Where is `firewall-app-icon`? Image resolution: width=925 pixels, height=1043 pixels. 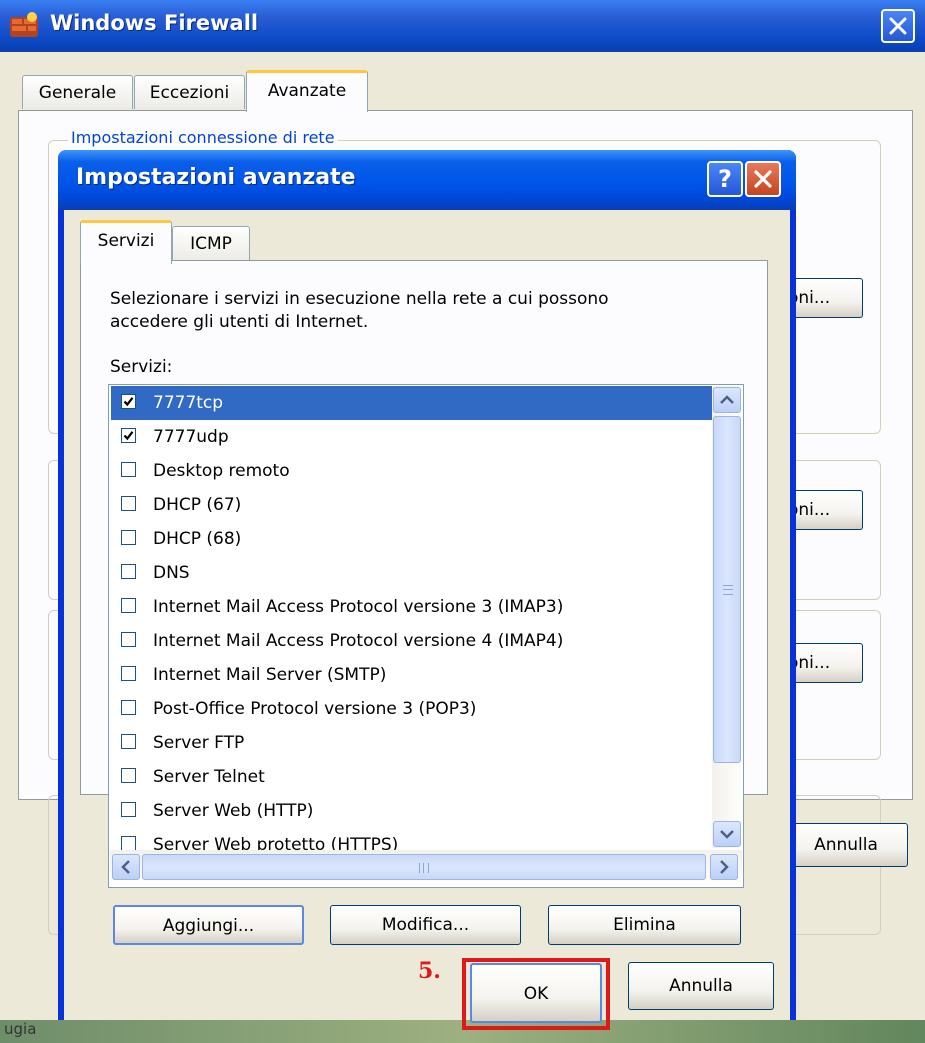
firewall-app-icon is located at coordinates (24, 24).